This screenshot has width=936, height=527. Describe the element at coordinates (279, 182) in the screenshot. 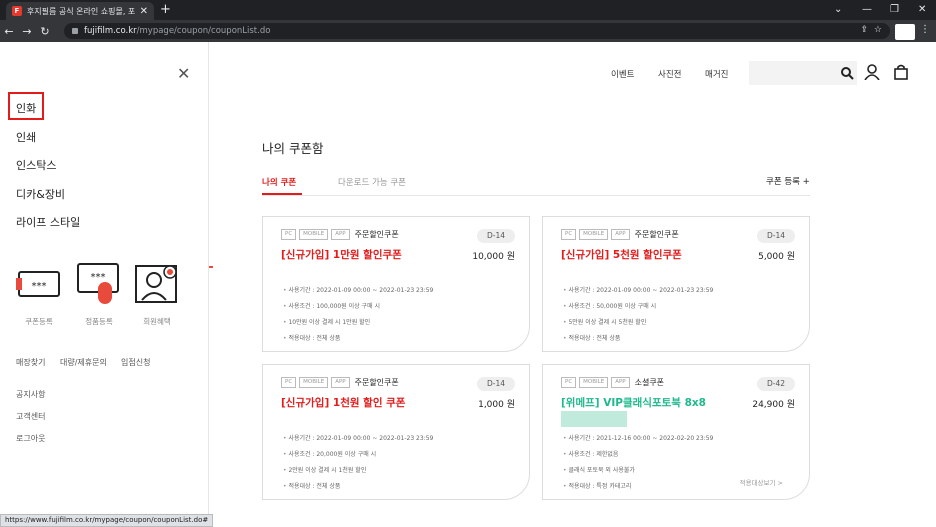

I see `tab-my-coupons: 나의 쿠폰` at that location.